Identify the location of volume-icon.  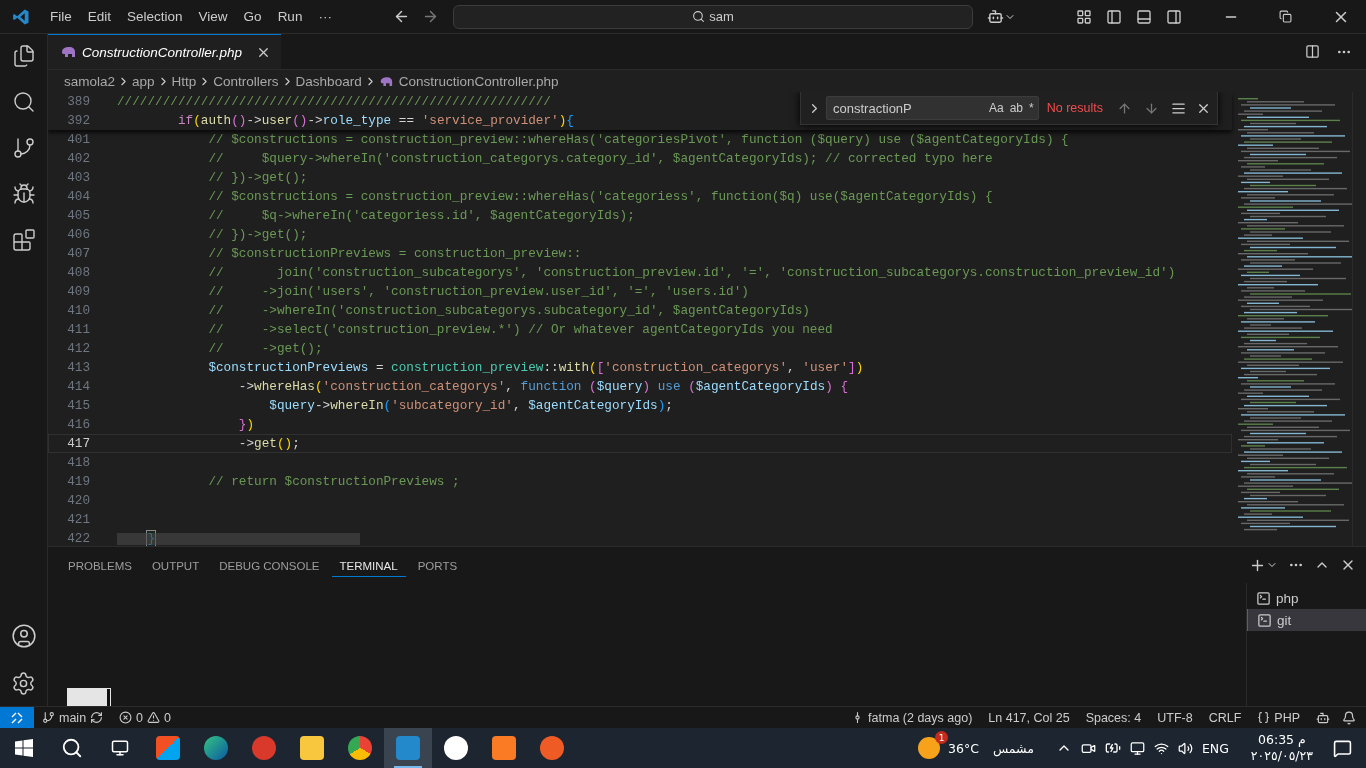
(1185, 748).